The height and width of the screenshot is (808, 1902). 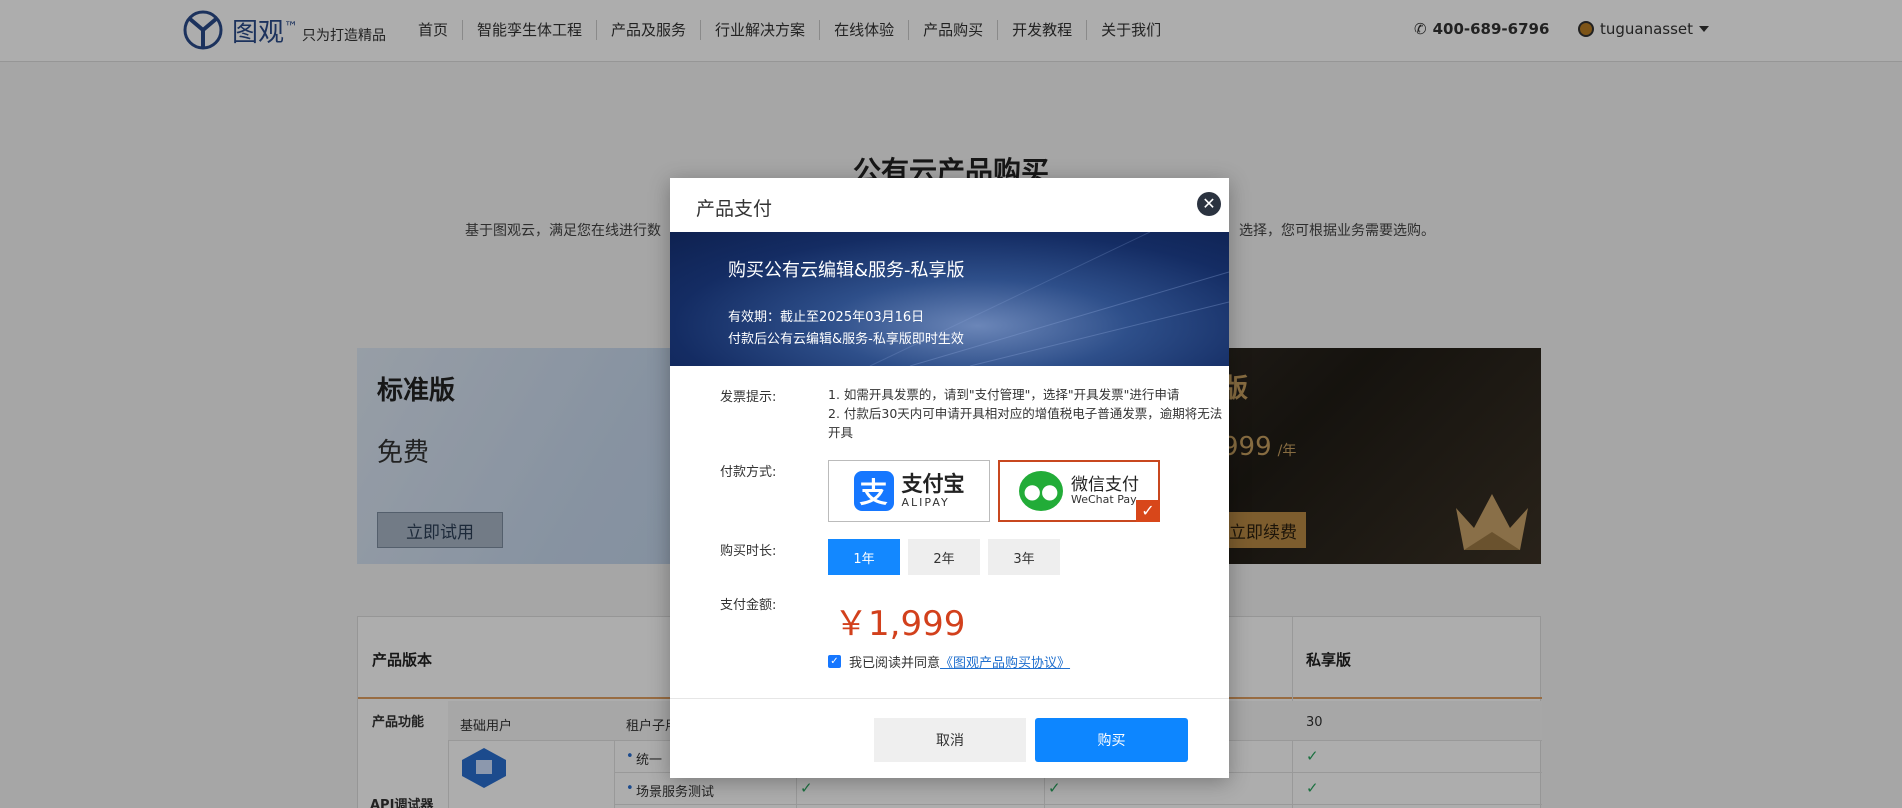 I want to click on duration-1-year: 1年, so click(x=864, y=557).